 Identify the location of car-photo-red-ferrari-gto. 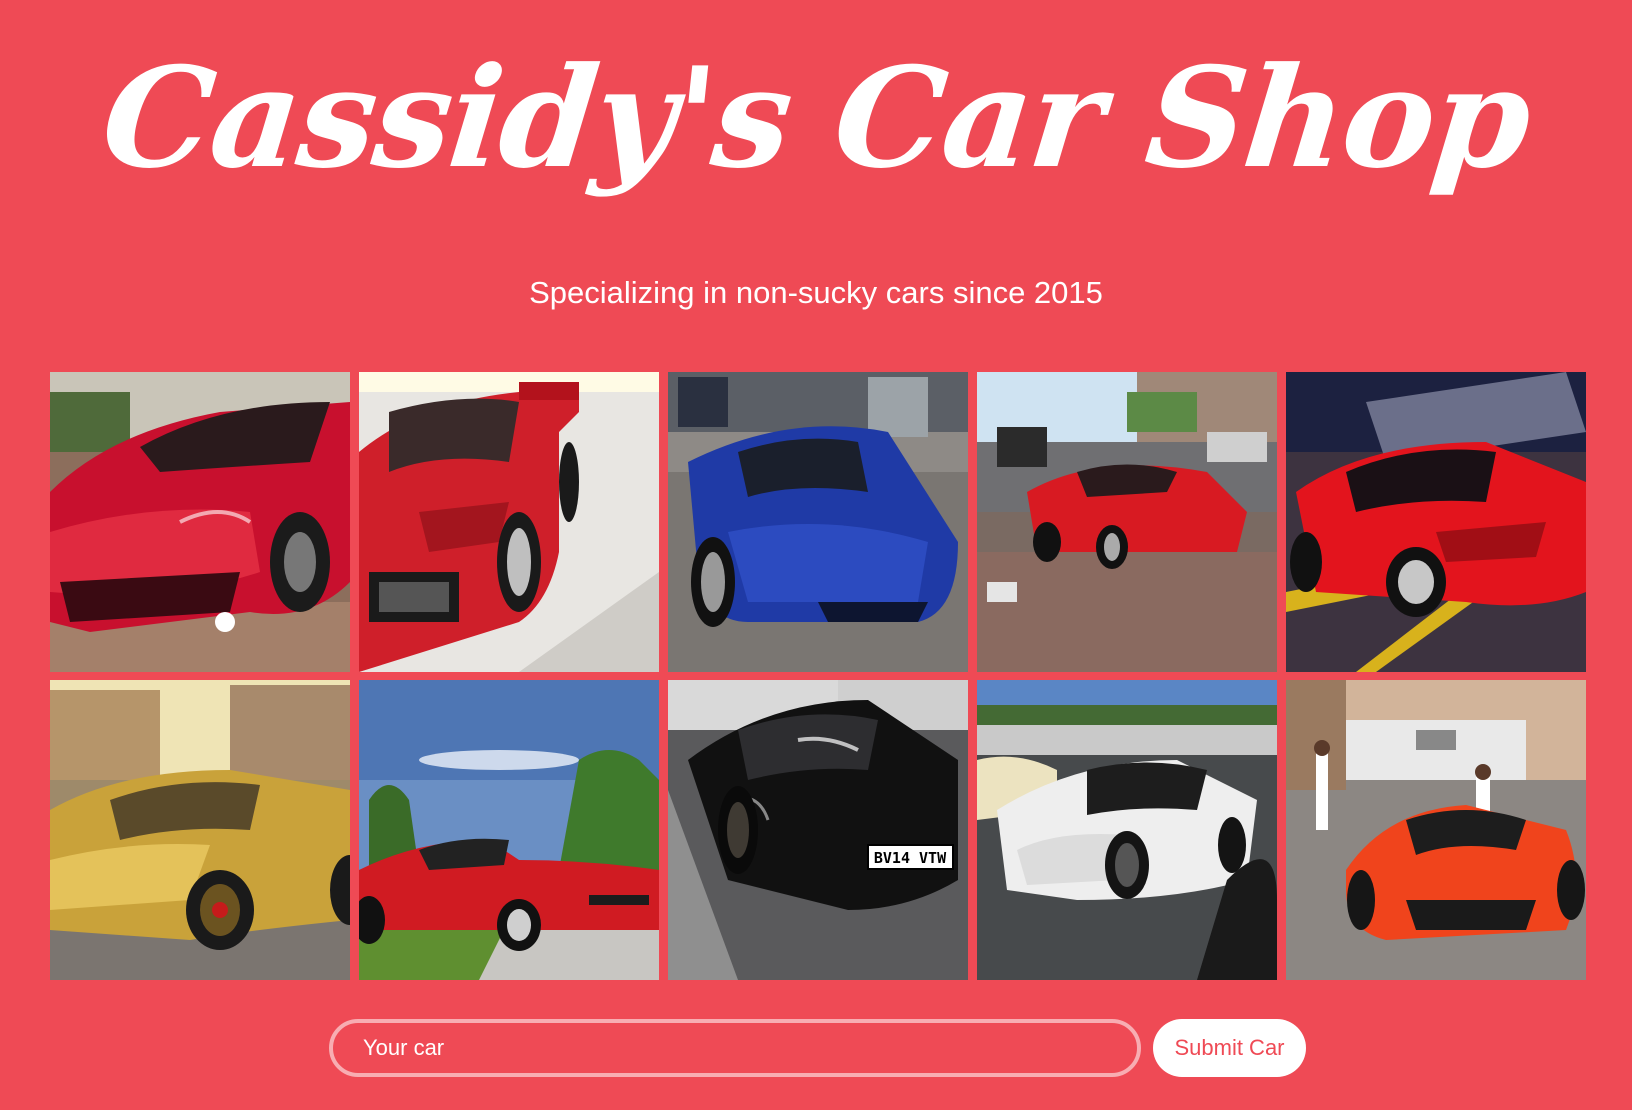
(509, 830).